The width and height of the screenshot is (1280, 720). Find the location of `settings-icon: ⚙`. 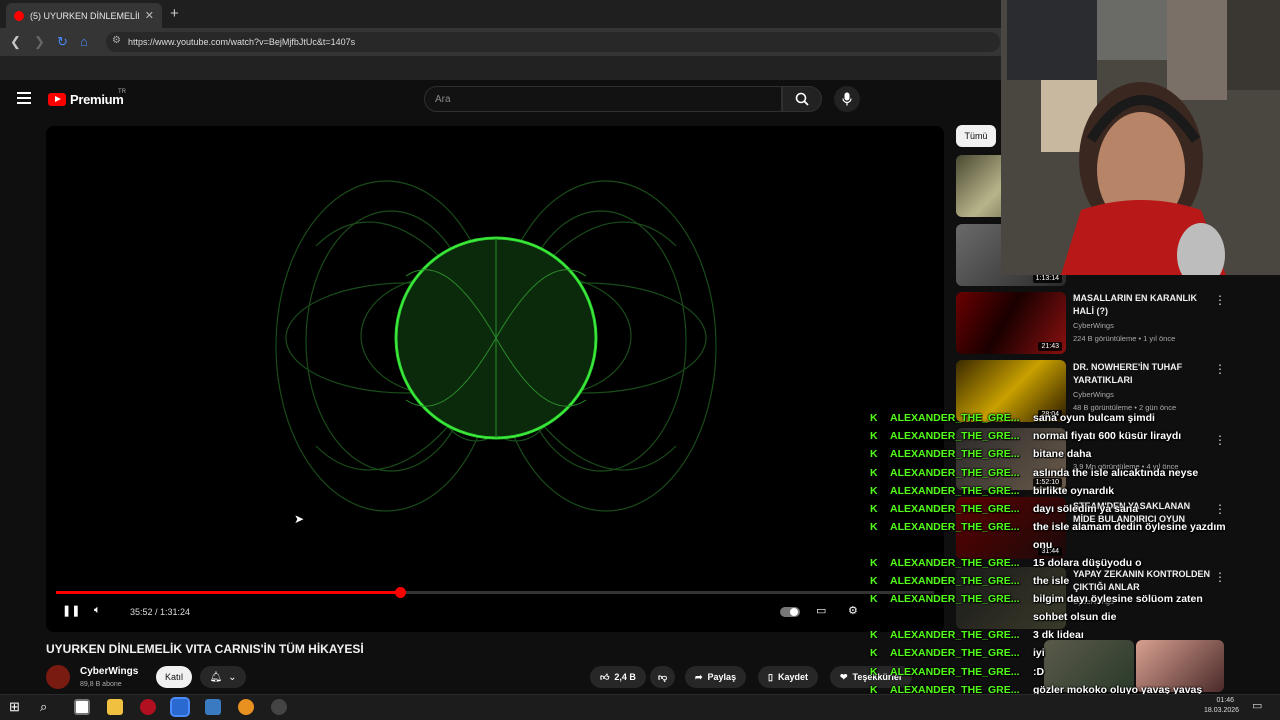

settings-icon: ⚙ is located at coordinates (853, 610).